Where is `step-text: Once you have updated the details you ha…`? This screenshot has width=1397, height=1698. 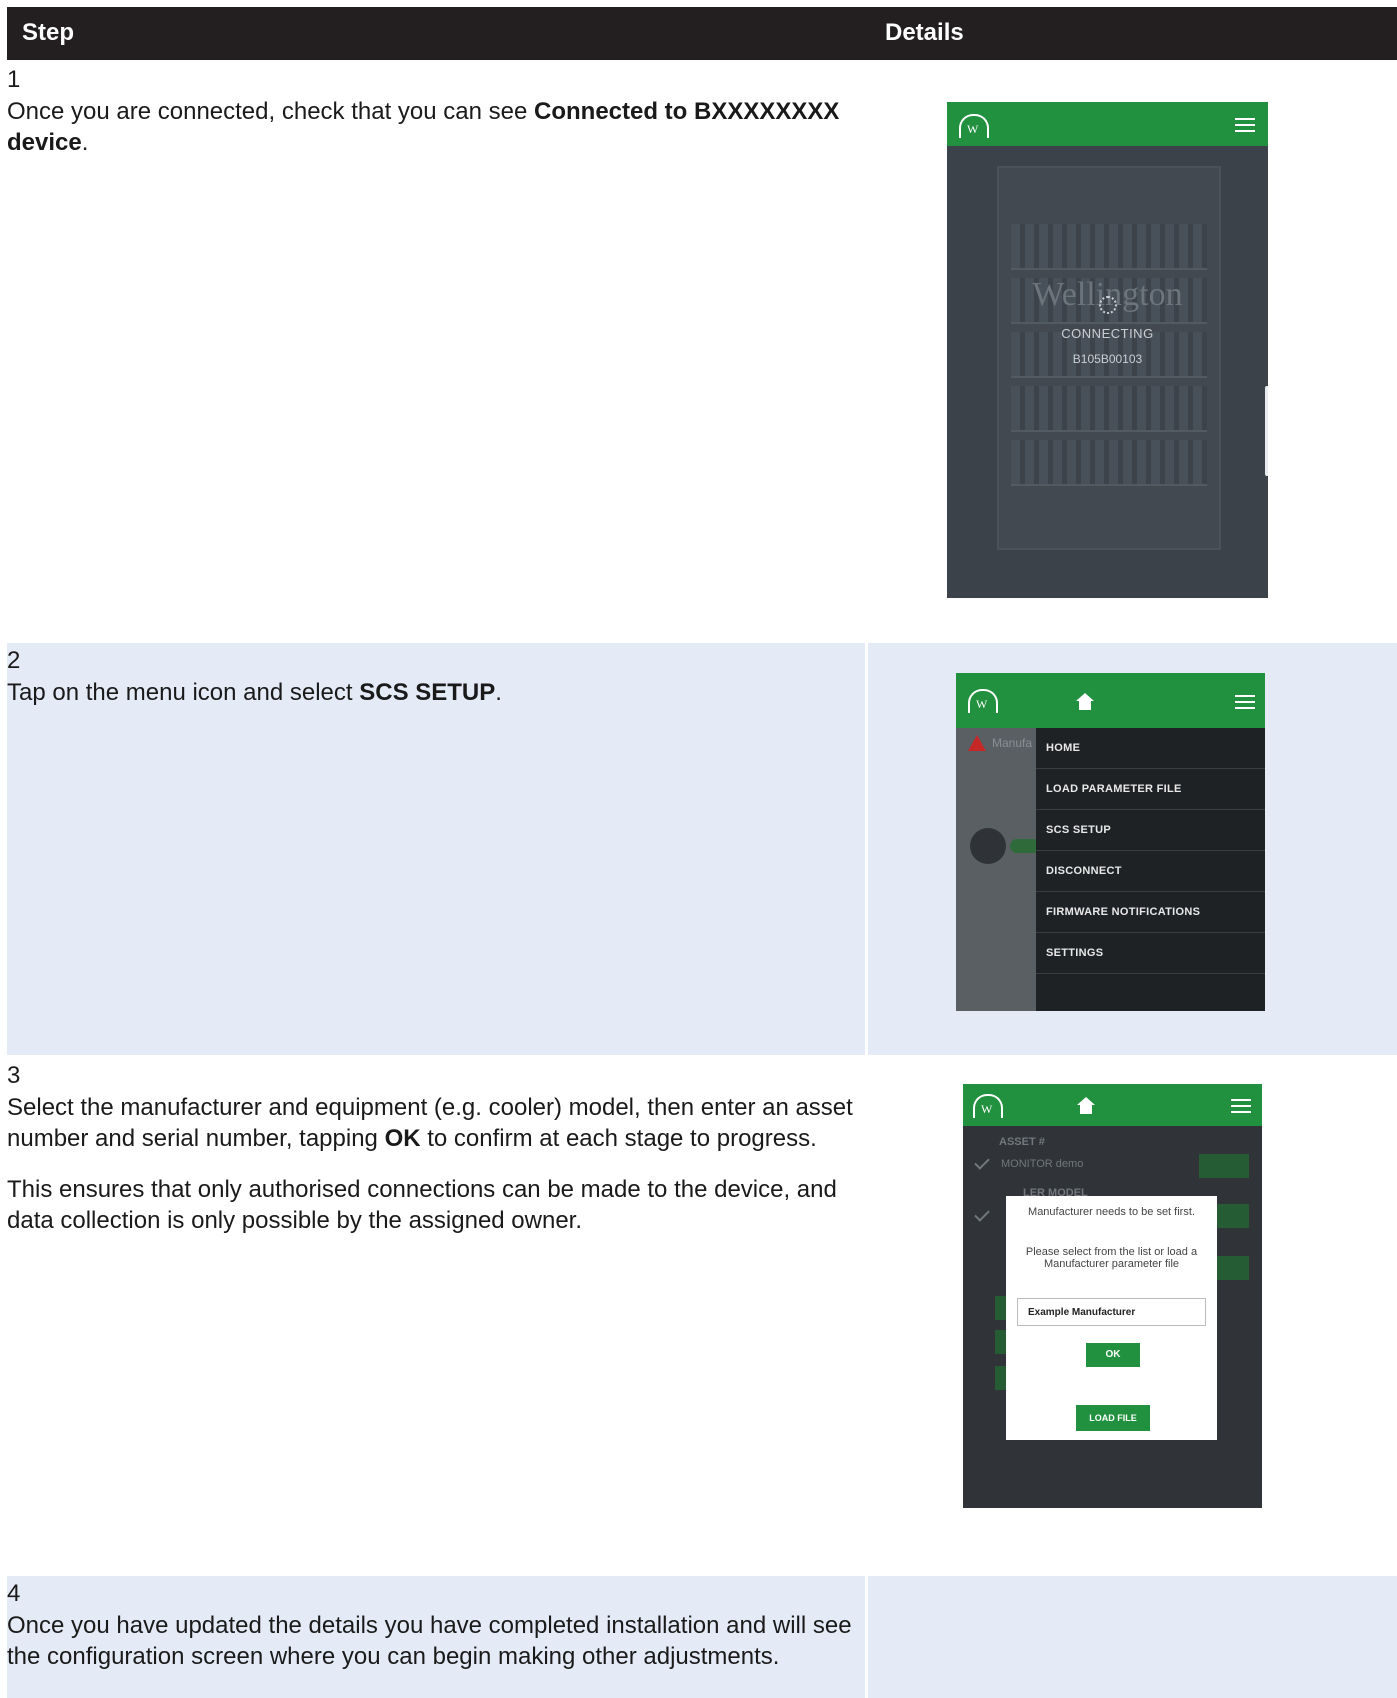 step-text: Once you have updated the details you ha… is located at coordinates (429, 1641).